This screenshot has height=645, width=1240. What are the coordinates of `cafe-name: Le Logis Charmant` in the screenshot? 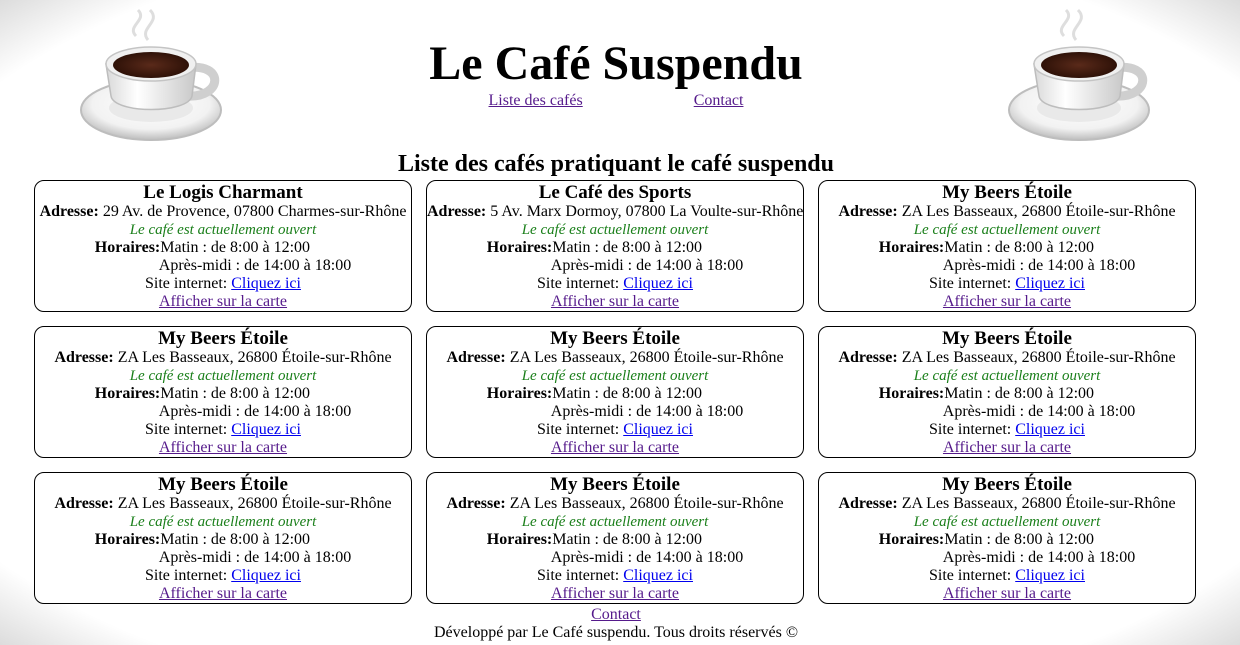 It's located at (223, 192).